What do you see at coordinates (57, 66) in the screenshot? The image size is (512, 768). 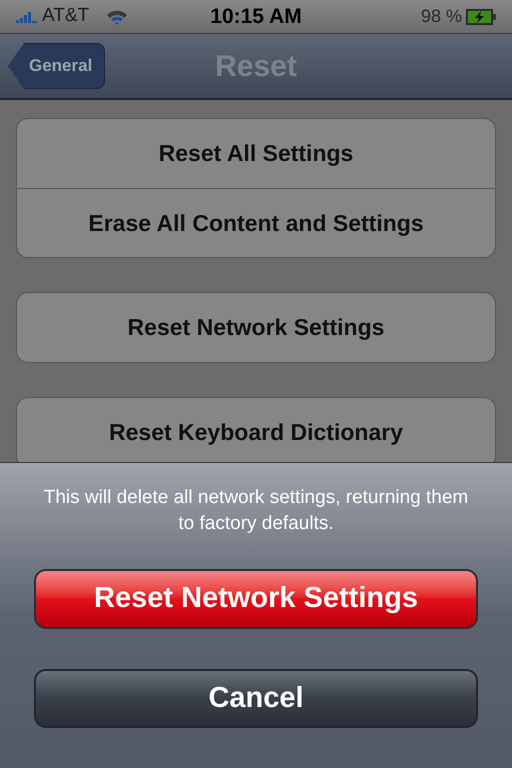 I see `back-button: General` at bounding box center [57, 66].